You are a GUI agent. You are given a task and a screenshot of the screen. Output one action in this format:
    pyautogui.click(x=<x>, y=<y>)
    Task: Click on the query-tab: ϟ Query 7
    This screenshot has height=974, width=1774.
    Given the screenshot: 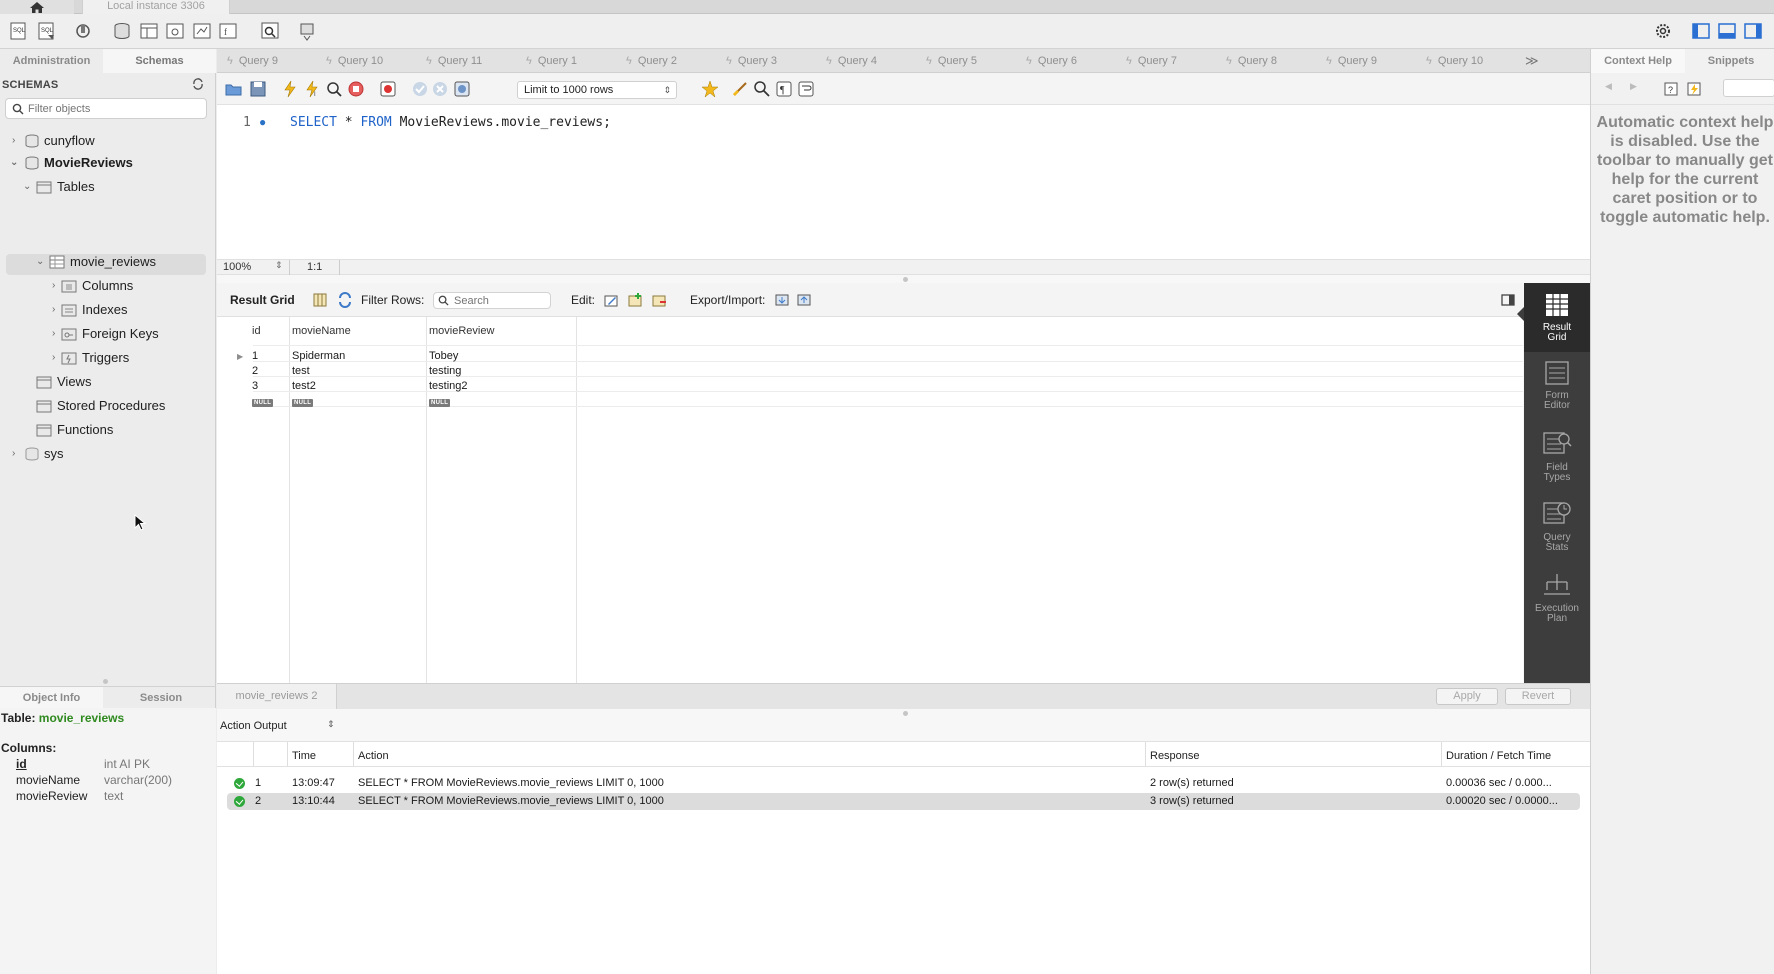 What is the action you would take?
    pyautogui.click(x=1151, y=61)
    